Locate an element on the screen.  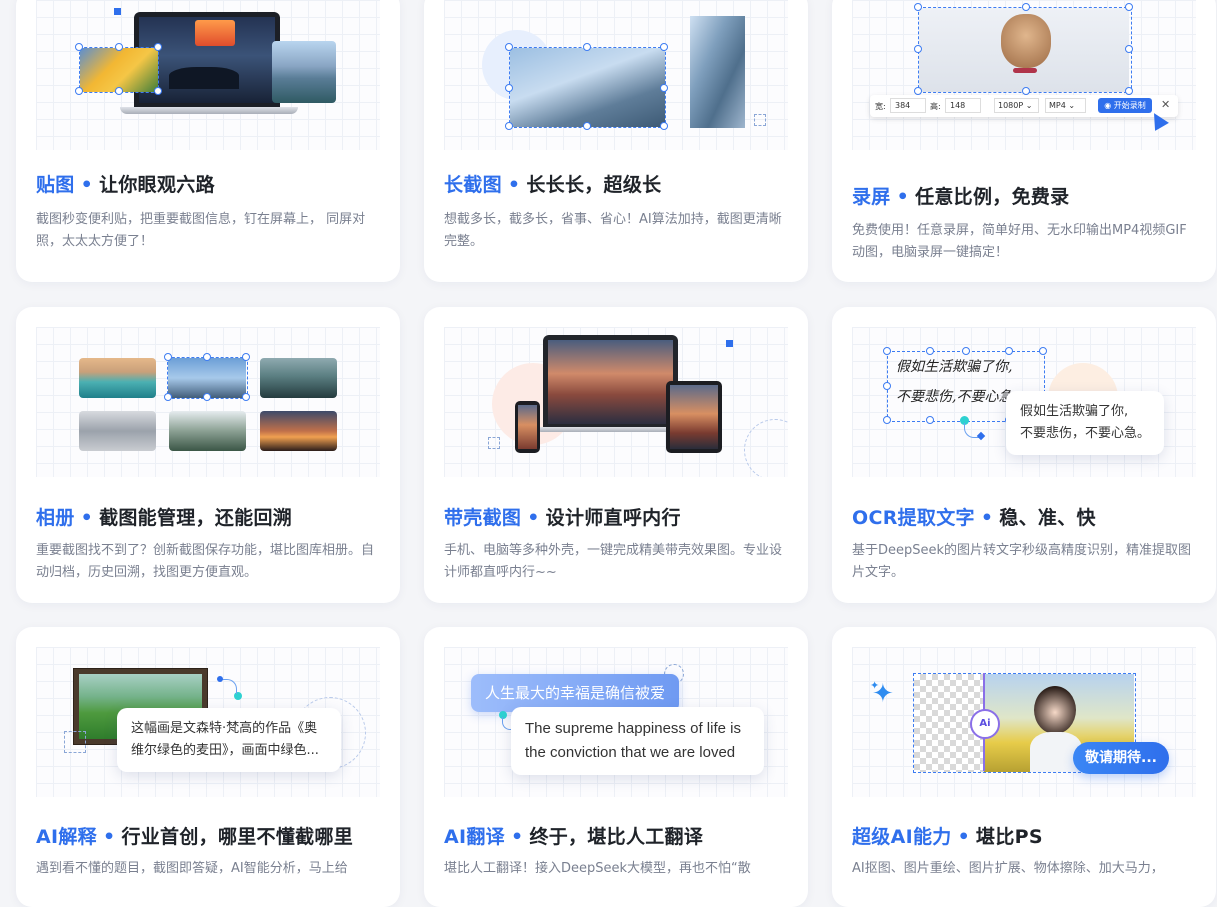
card-description: 基于DeepSeek的图片转文字秒级高精度识别，精准提取图片文字。 is located at coordinates (1022, 561).